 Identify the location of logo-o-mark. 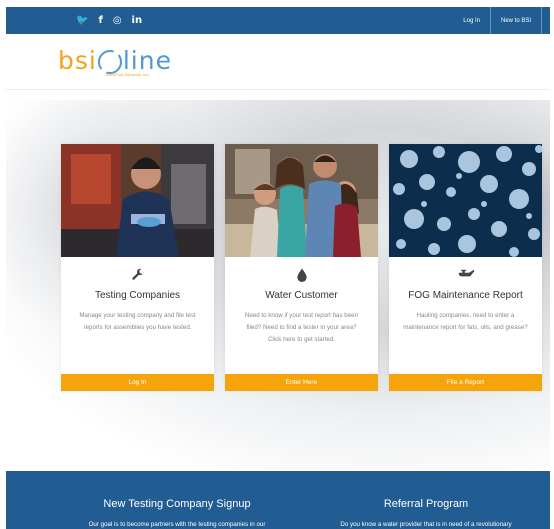
(109, 62).